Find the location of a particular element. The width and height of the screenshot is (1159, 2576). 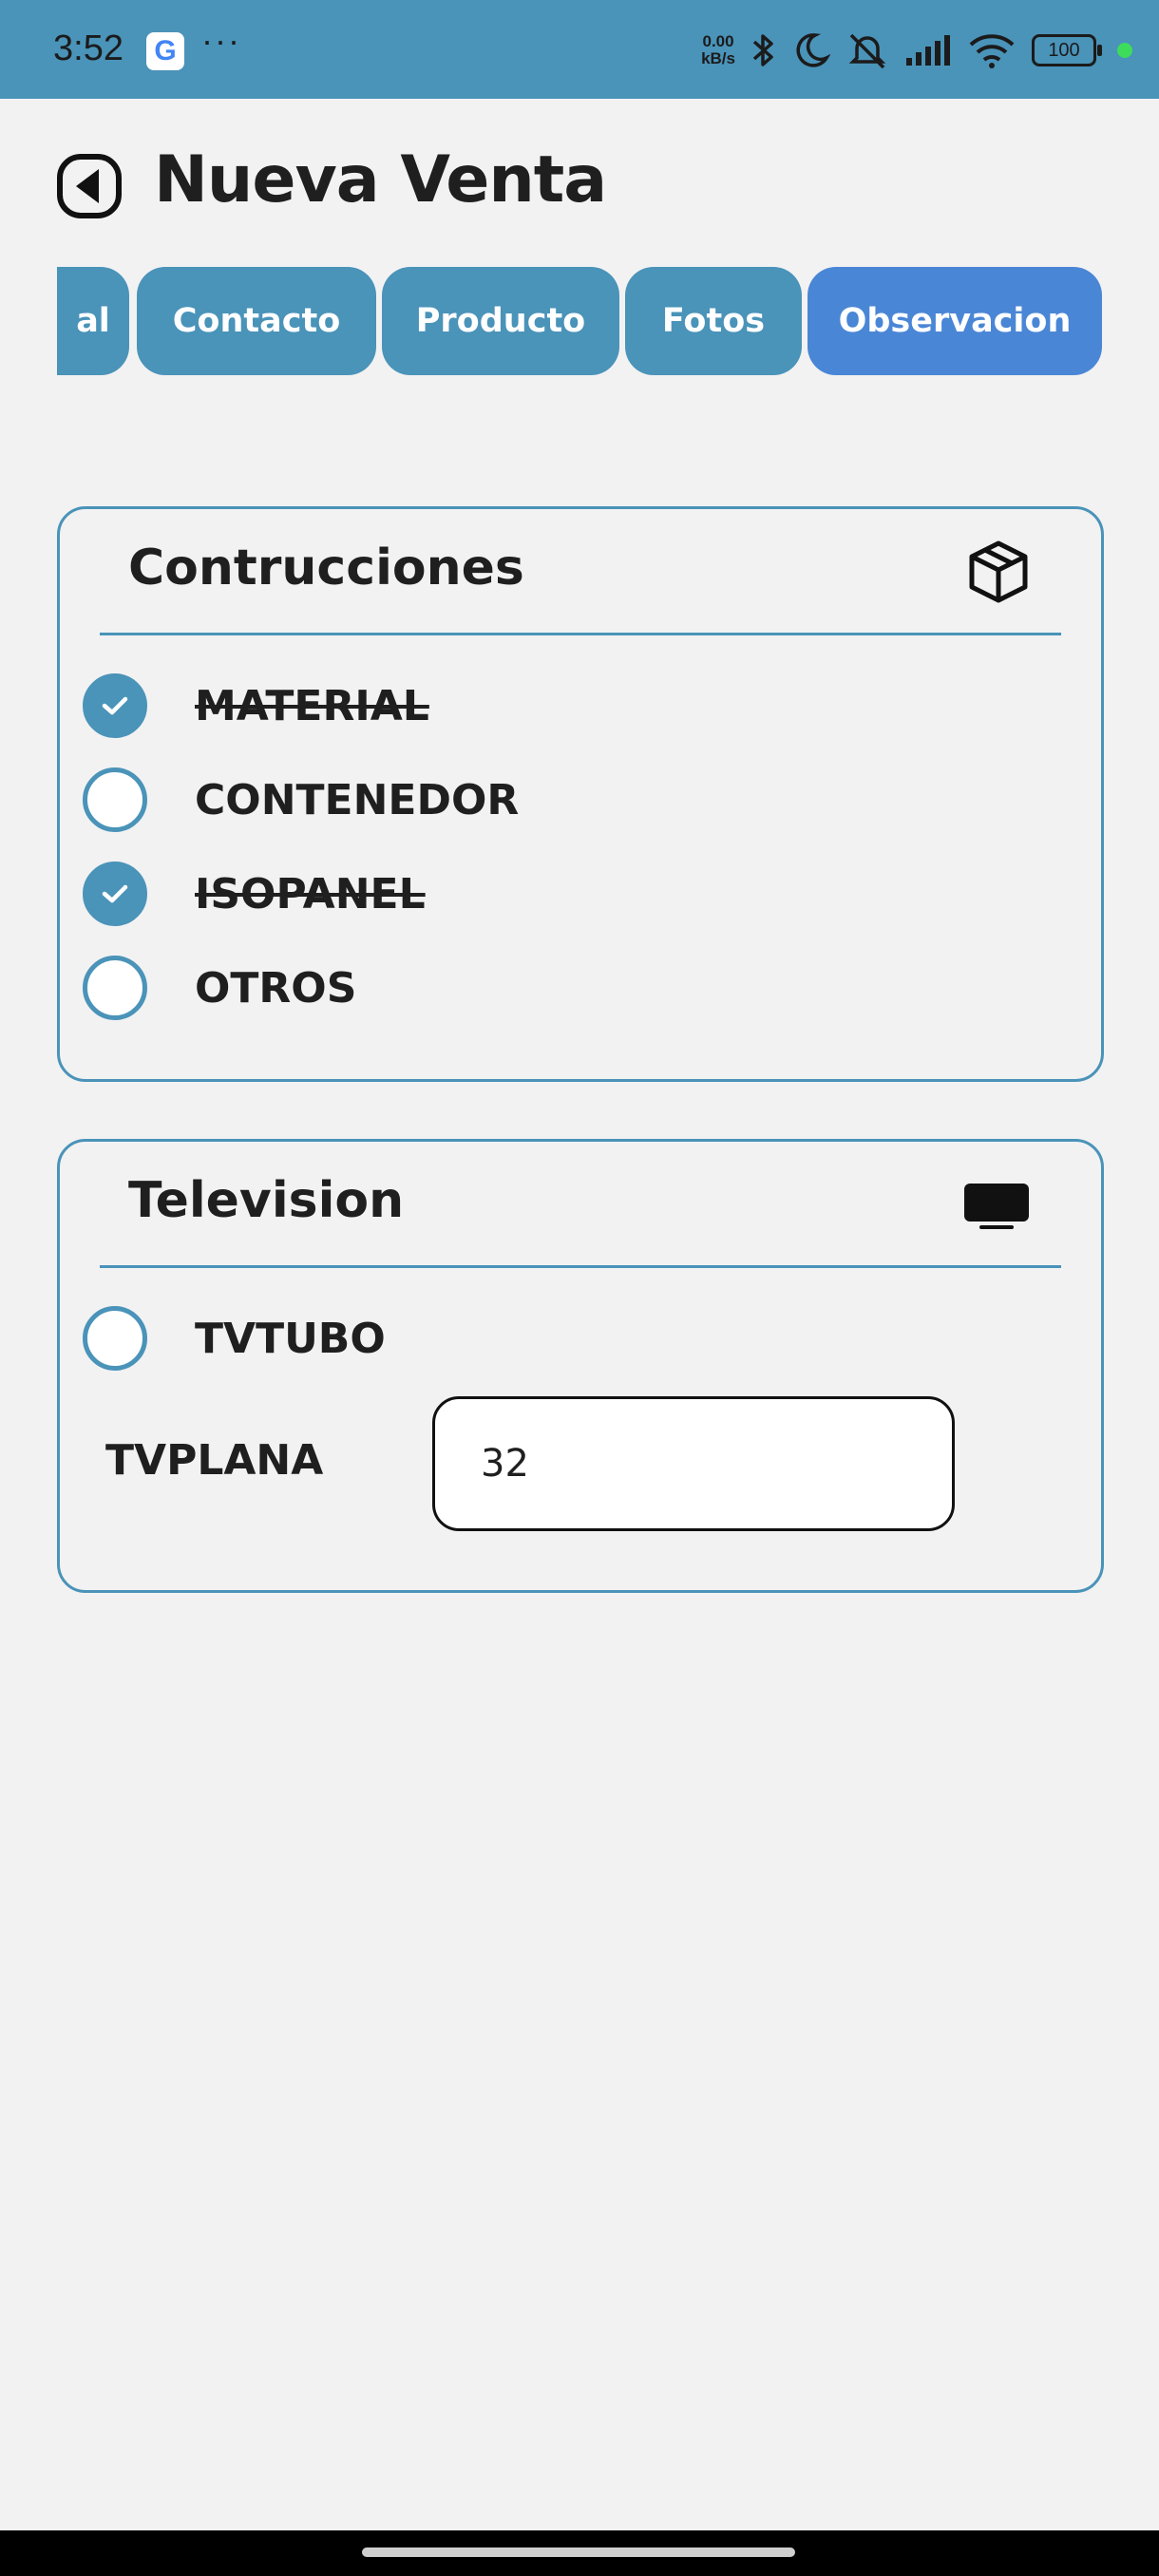

option-tvtubo: TVTUBO is located at coordinates (234, 1338).